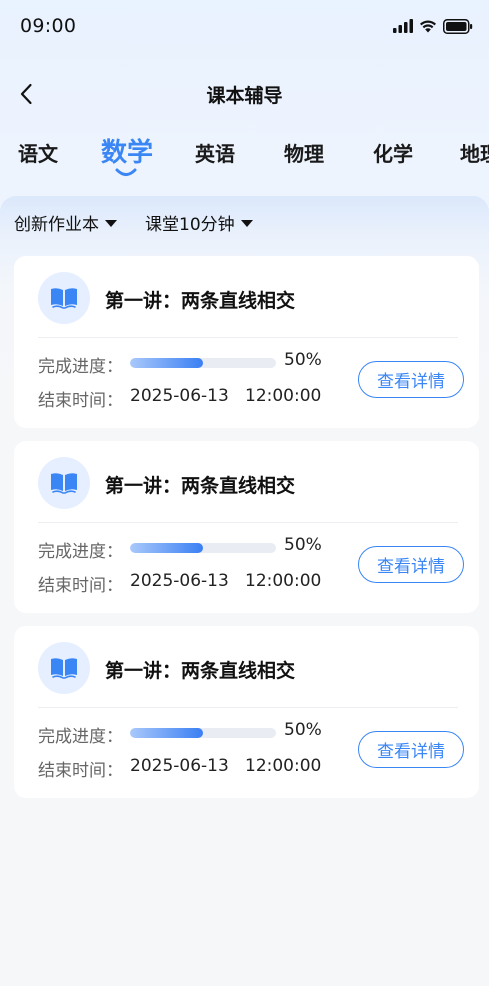  Describe the element at coordinates (474, 152) in the screenshot. I see `tab-geography: 地理` at that location.